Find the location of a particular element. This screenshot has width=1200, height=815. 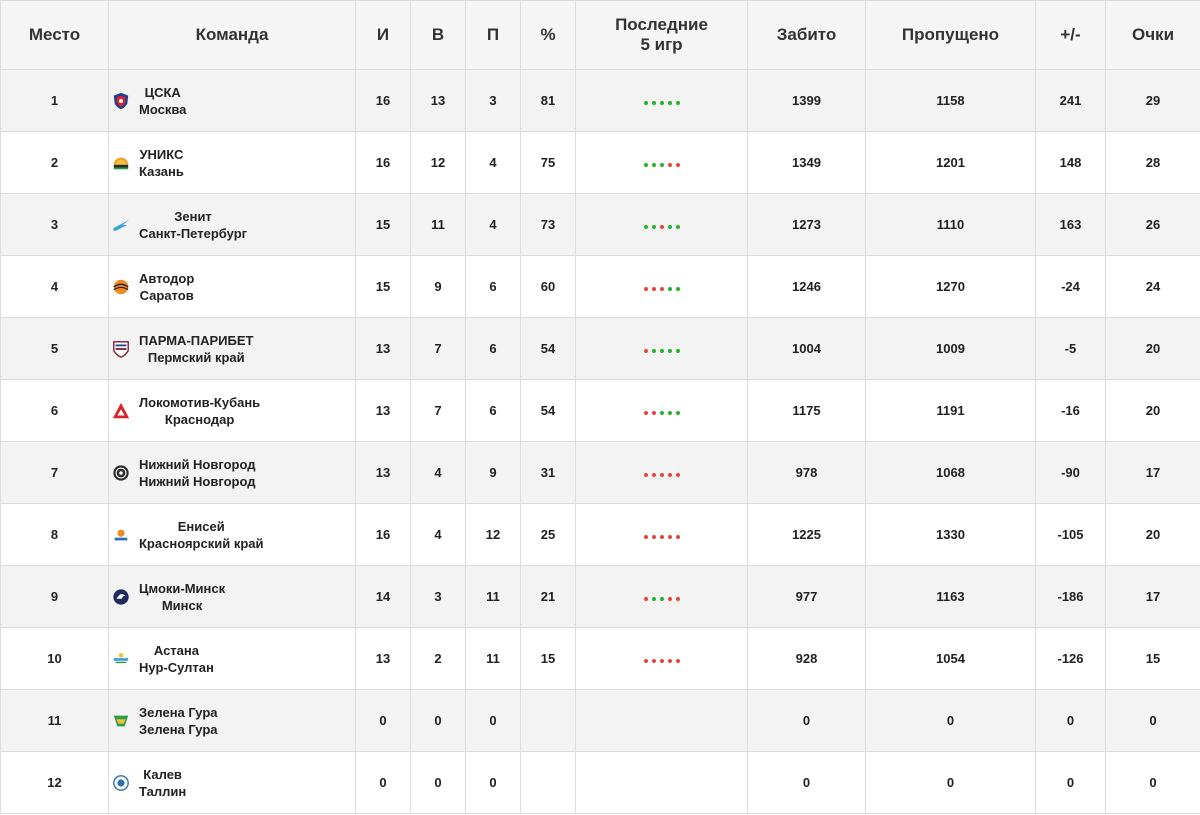

header-games: И is located at coordinates (383, 35).